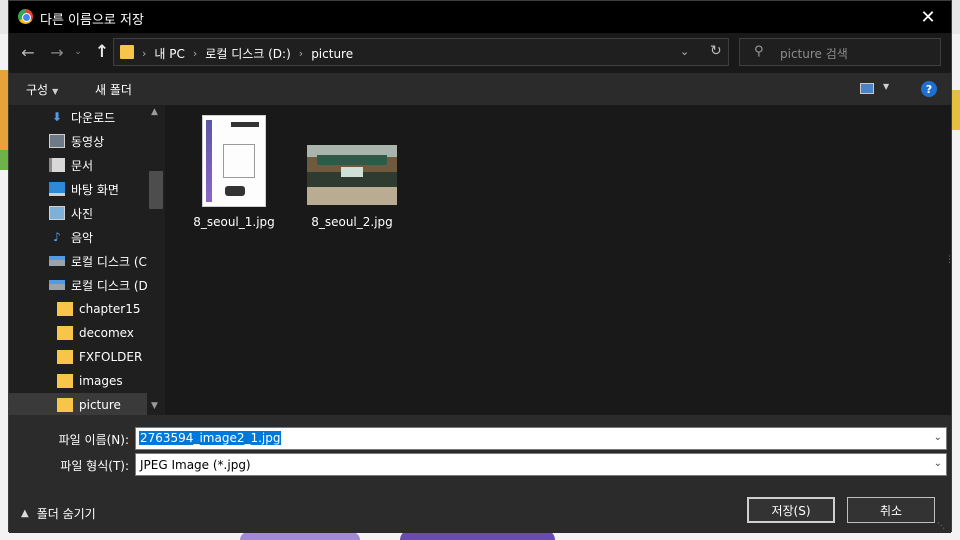  Describe the element at coordinates (28, 52) in the screenshot. I see `back-arrow-icon: ←` at that location.